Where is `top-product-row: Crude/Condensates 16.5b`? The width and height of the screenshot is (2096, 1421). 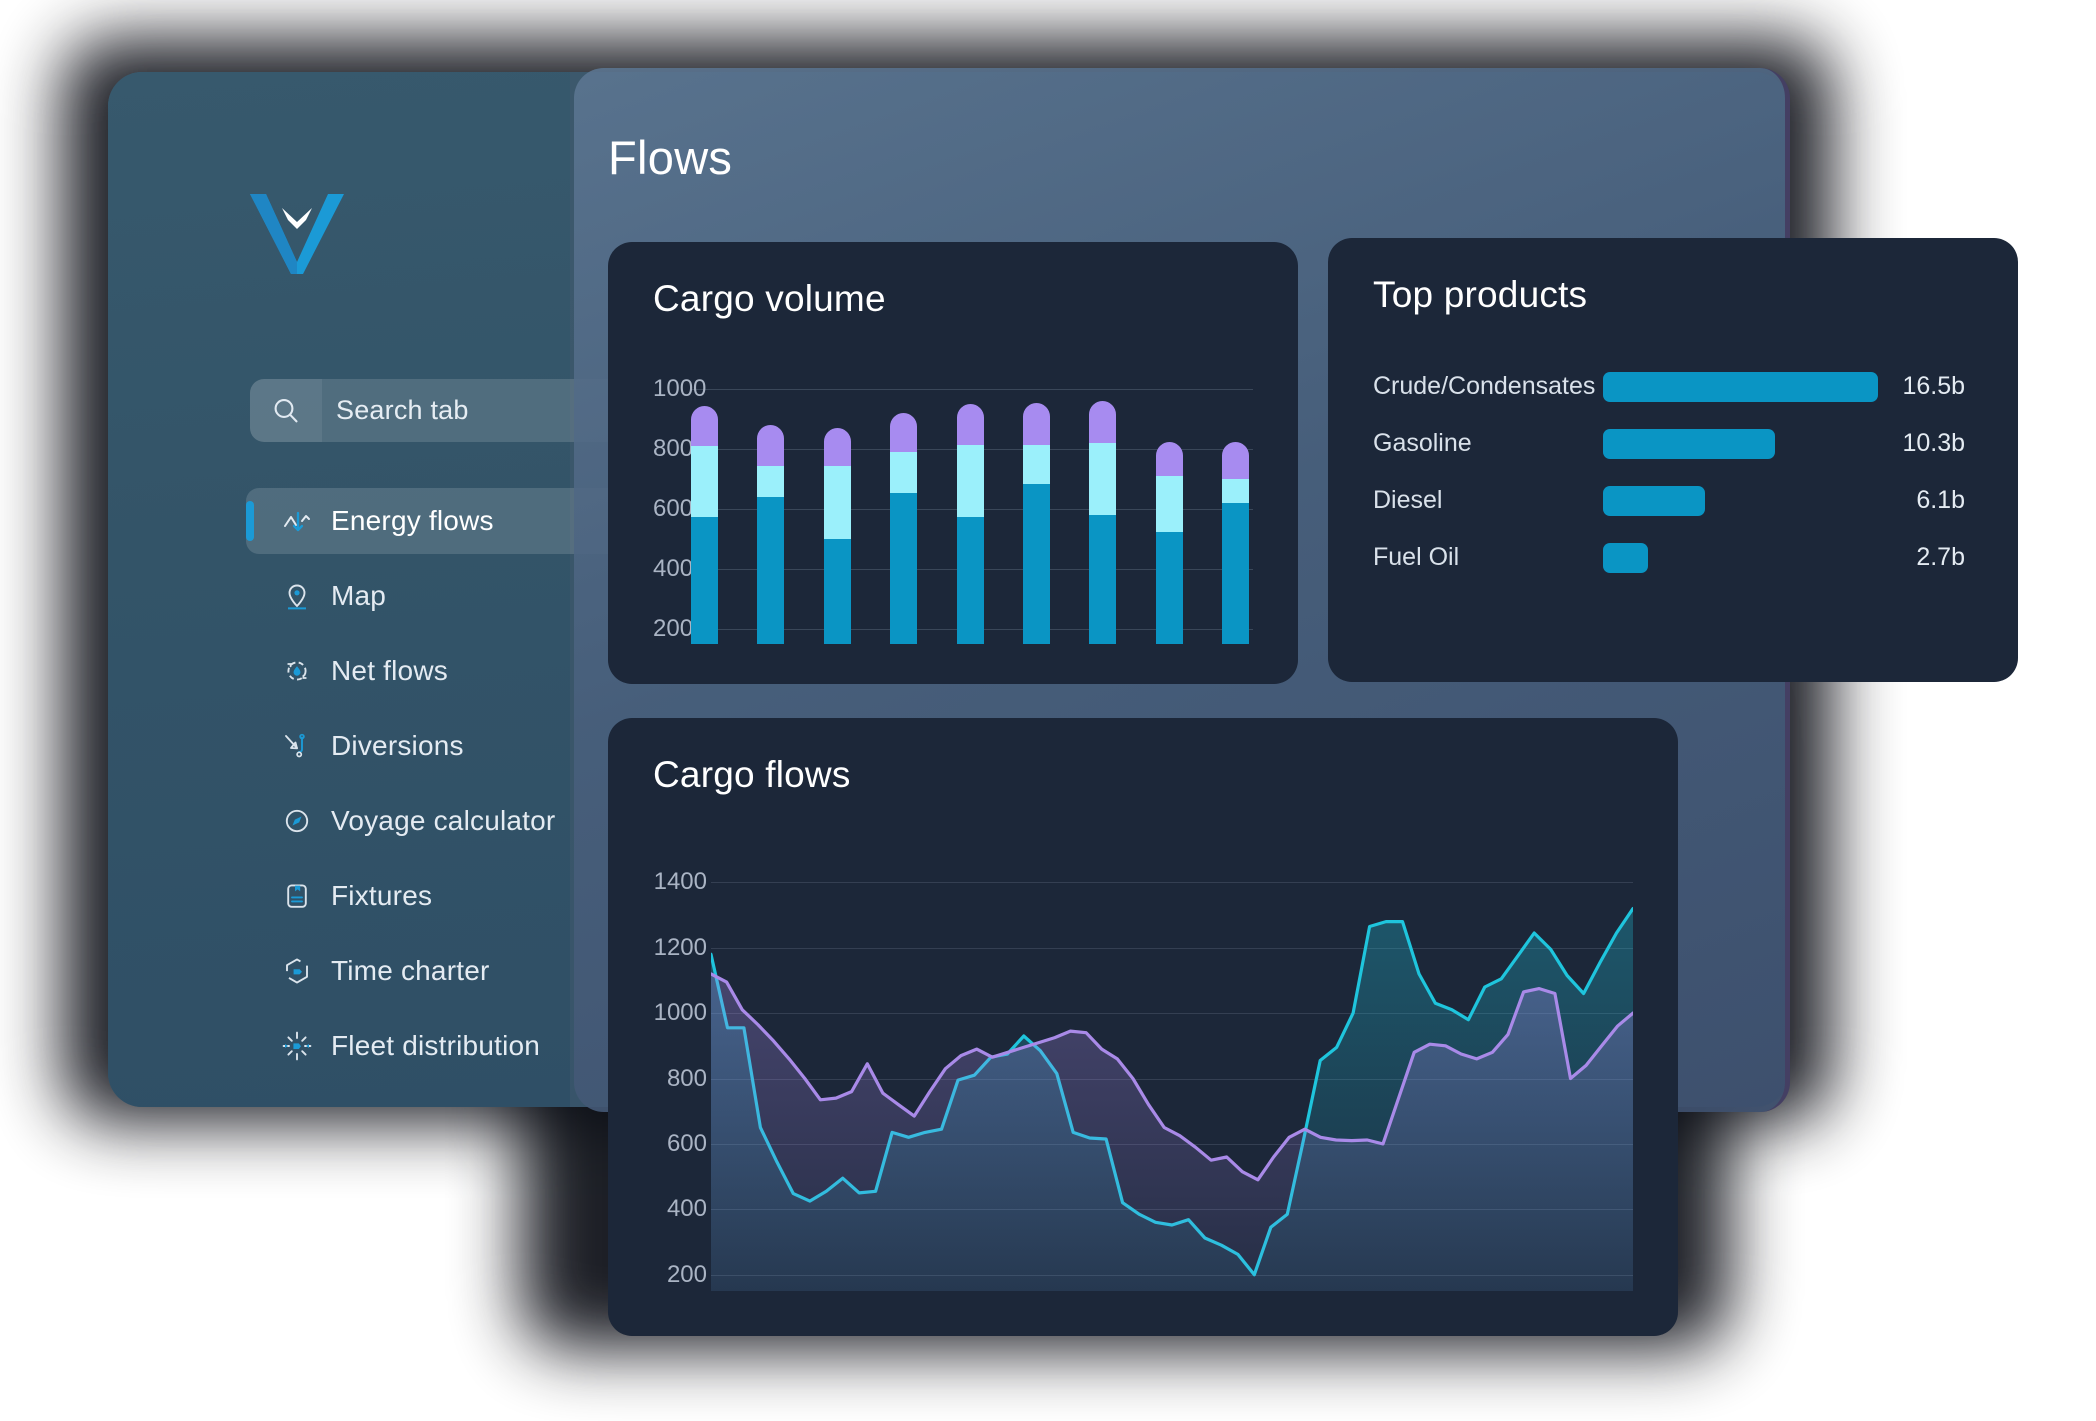
top-product-row: Crude/Condensates 16.5b is located at coordinates (1673, 386).